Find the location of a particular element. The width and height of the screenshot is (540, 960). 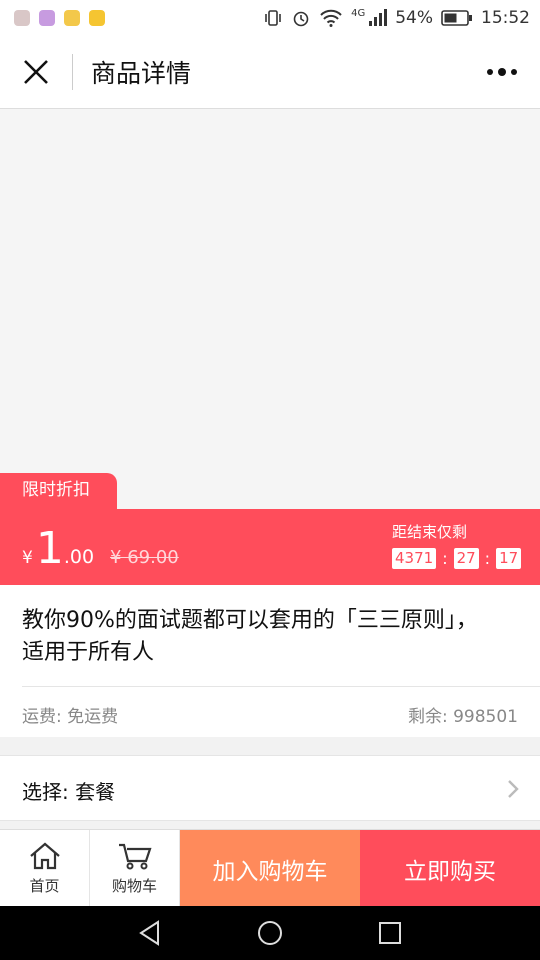

product-title: 教你90%的面试题都可以套用的「三三原则」，适用于所有人 is located at coordinates (250, 636).